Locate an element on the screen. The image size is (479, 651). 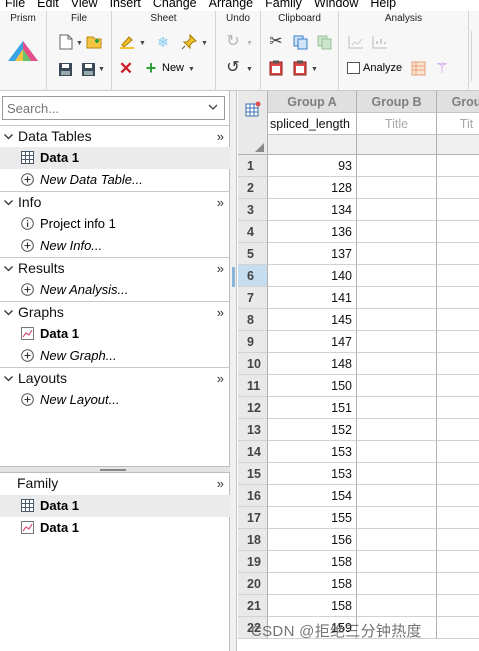
data-cell: 140 is located at coordinates (312, 276).